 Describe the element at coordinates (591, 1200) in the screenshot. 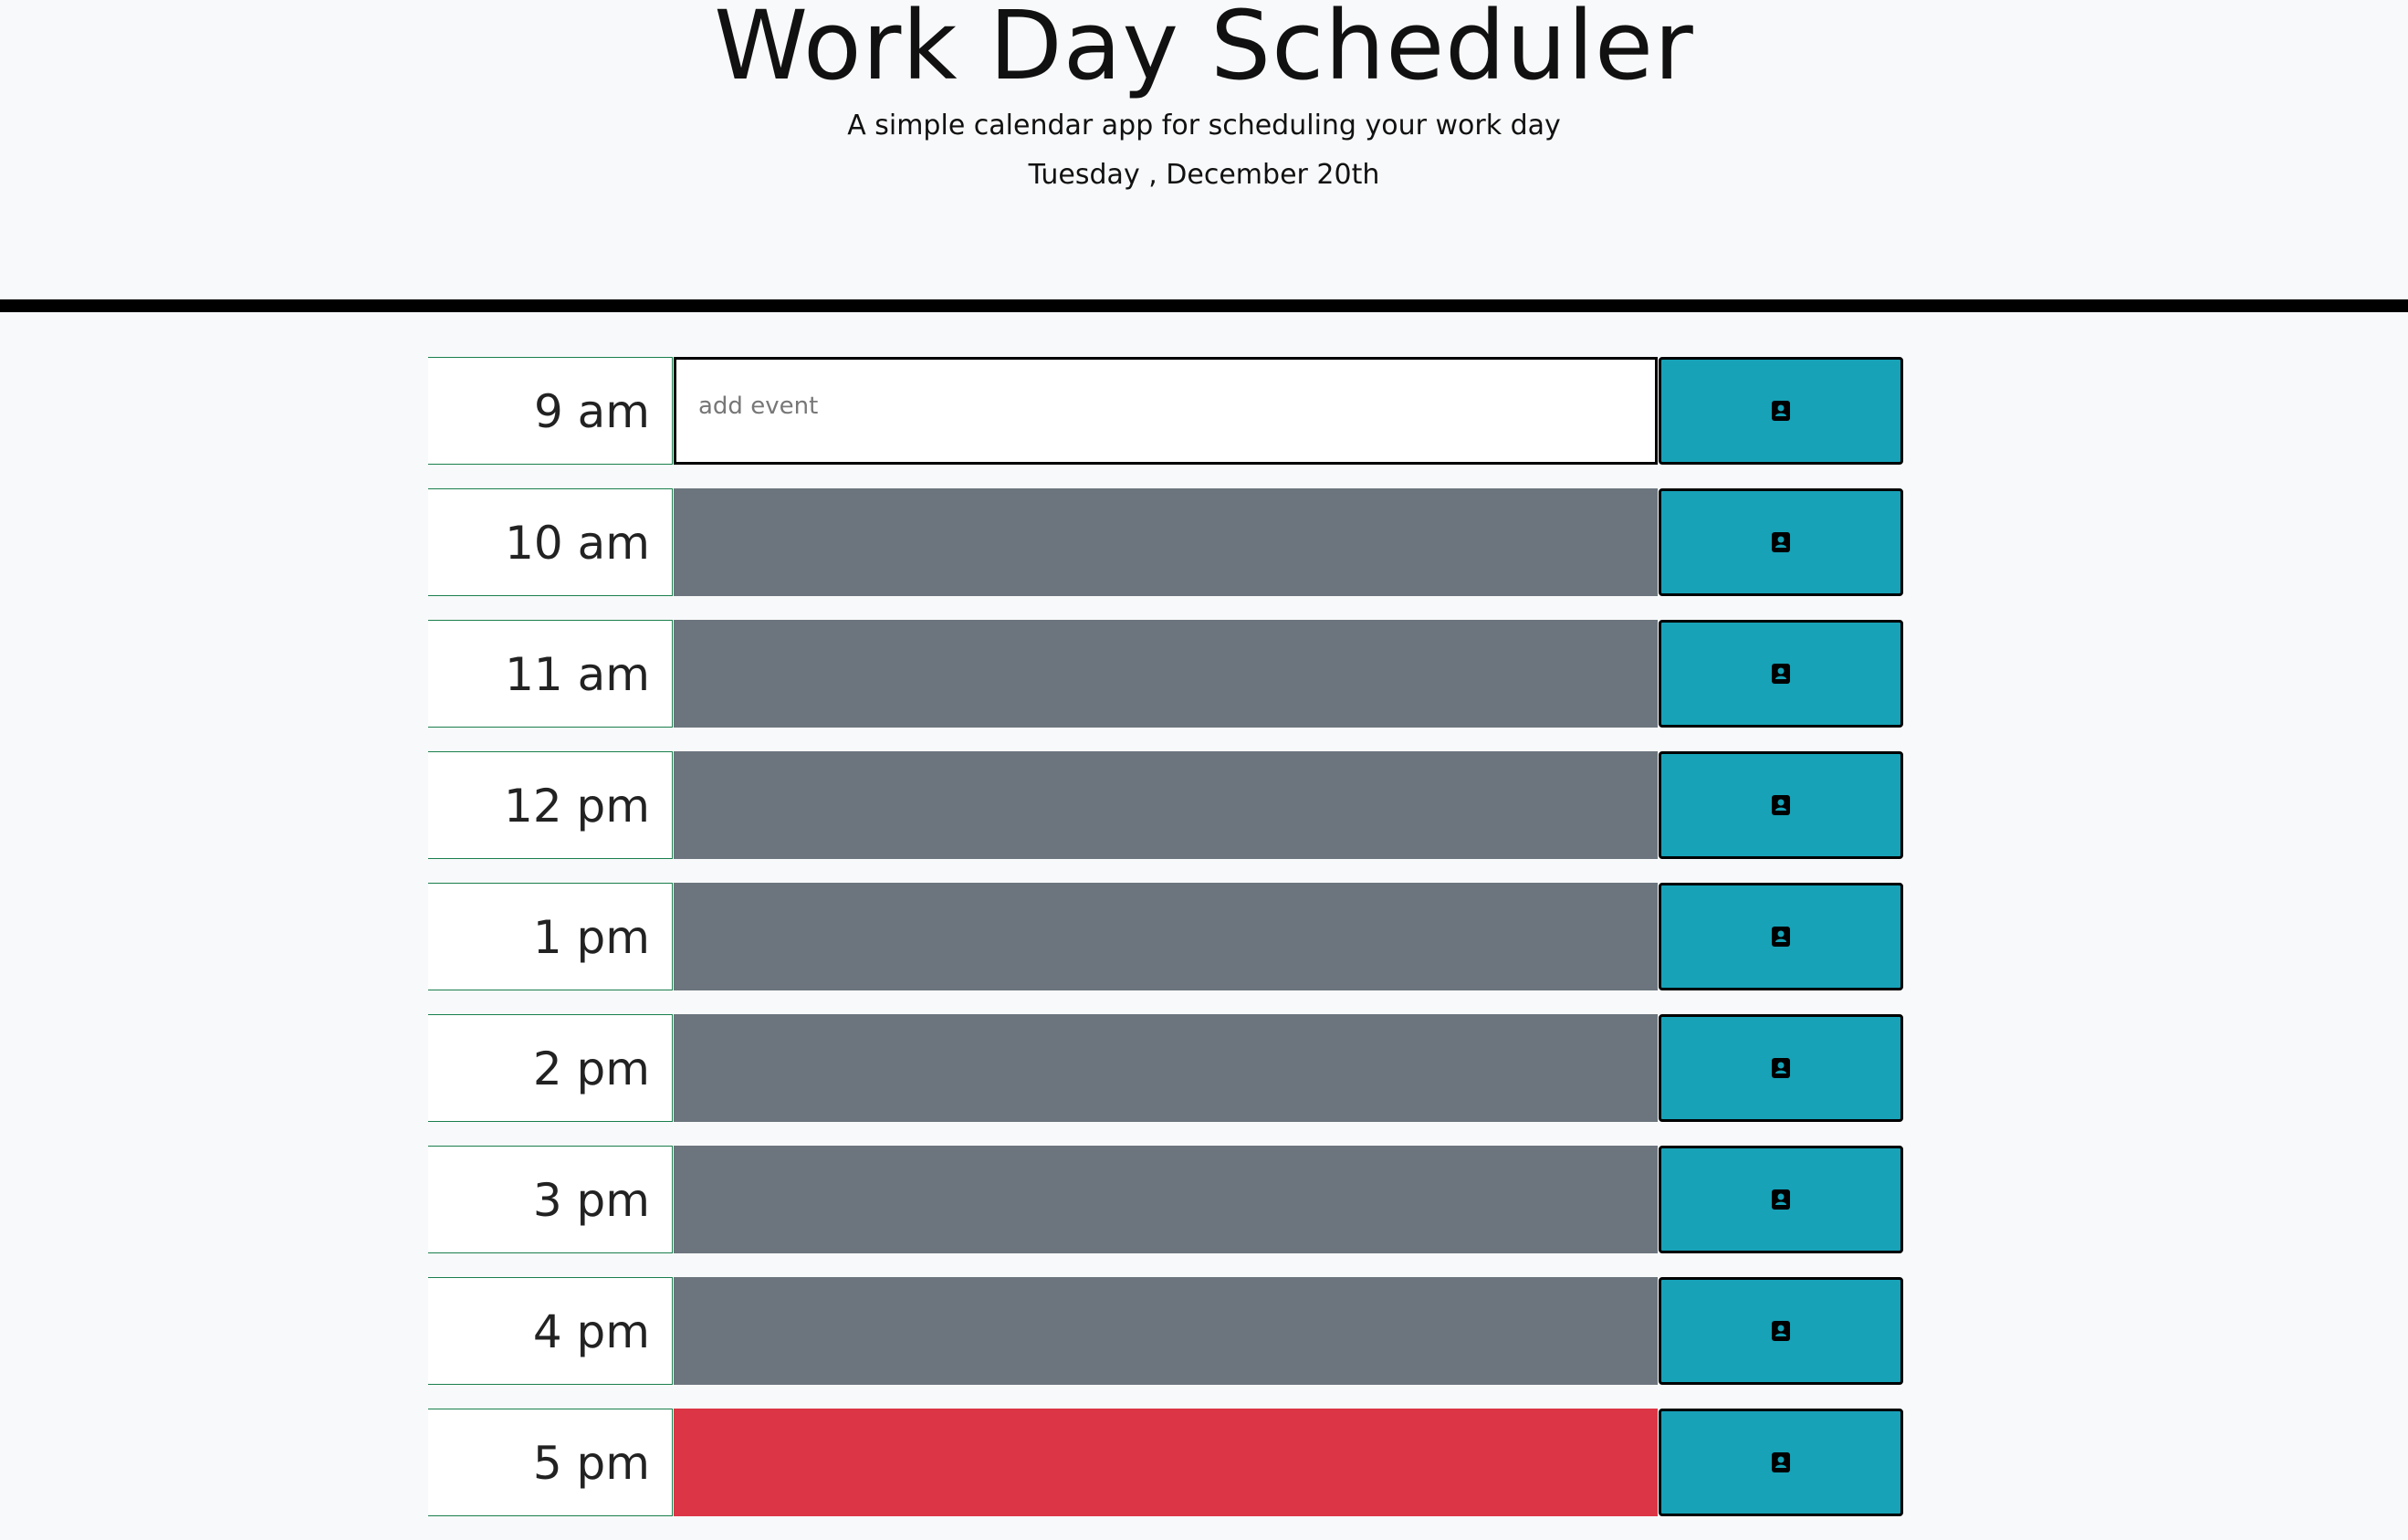

I see `hour-label: 3 pm` at that location.